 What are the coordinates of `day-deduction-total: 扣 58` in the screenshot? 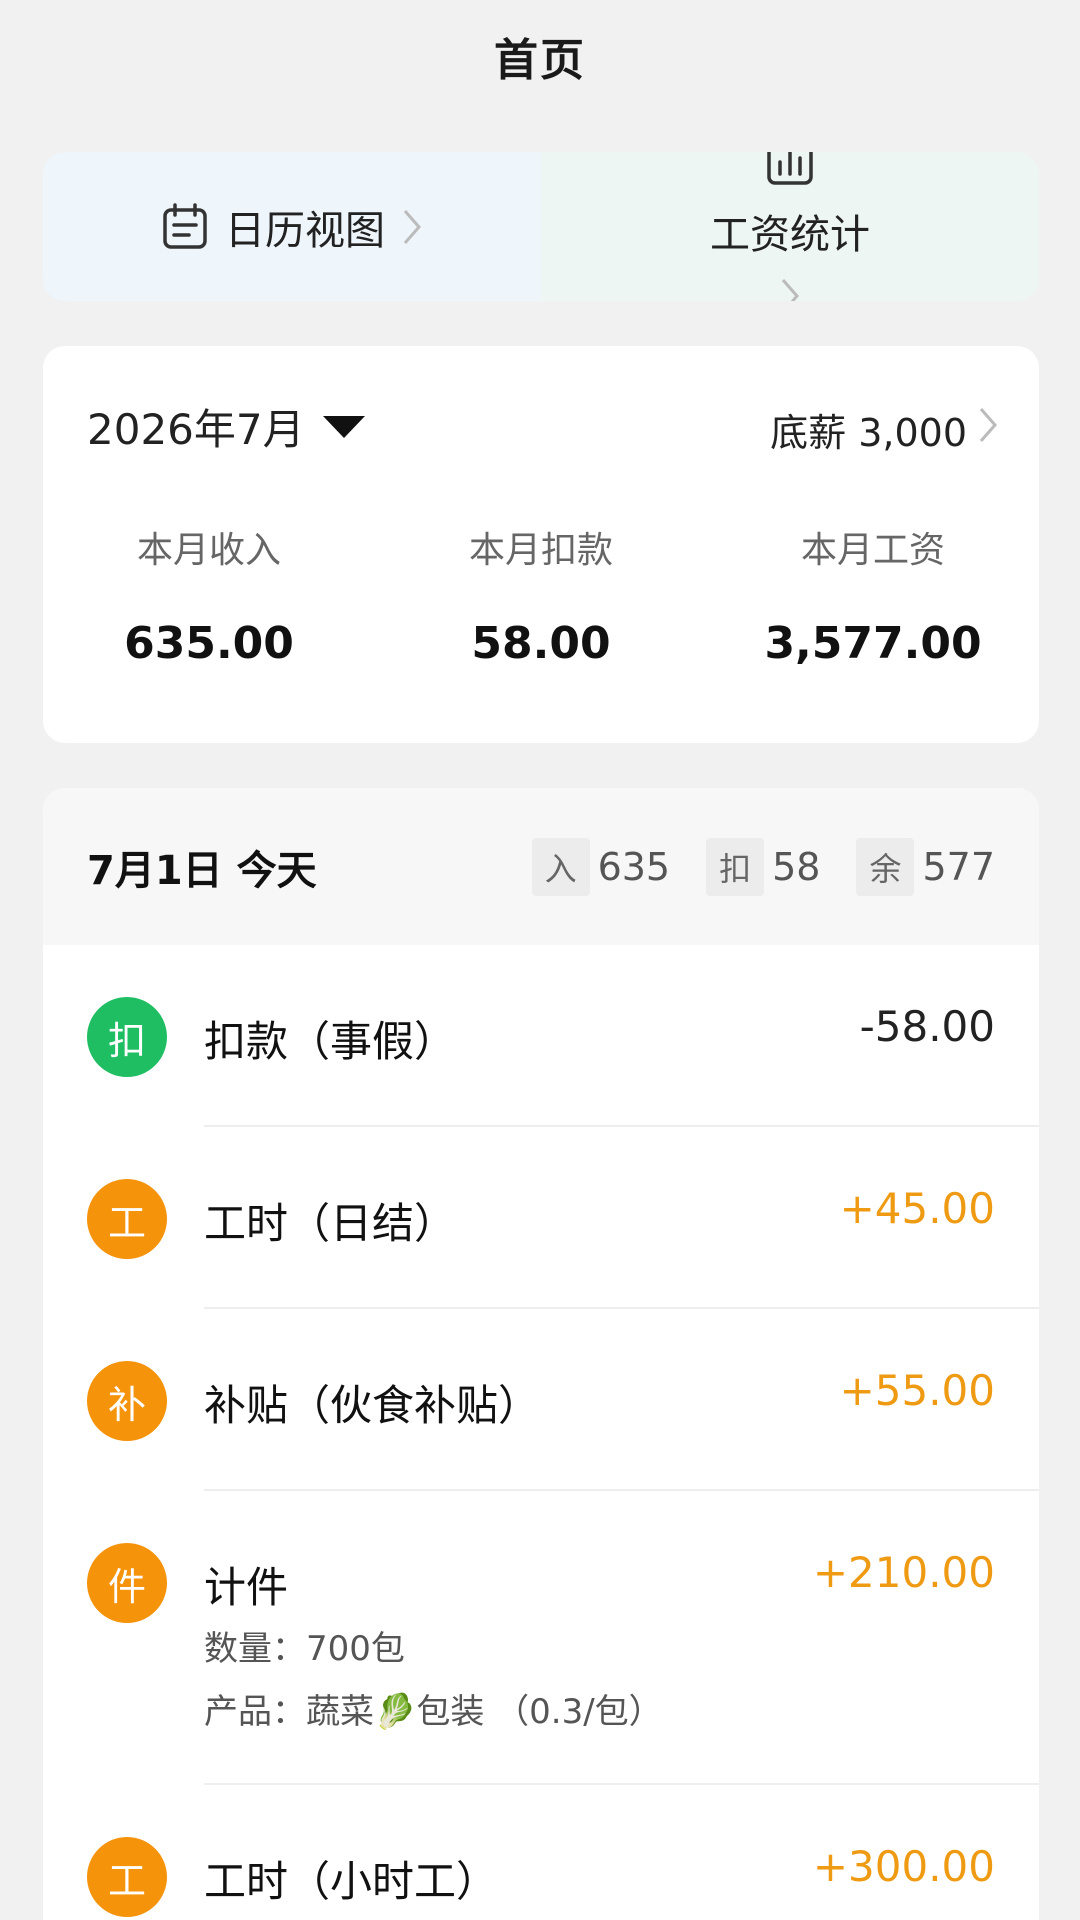 It's located at (763, 866).